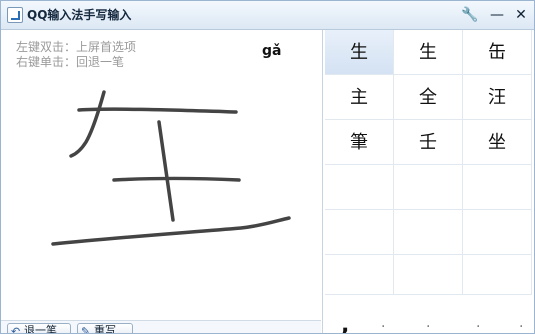 The width and height of the screenshot is (535, 334). Describe the element at coordinates (521, 15) in the screenshot. I see `close-button: ✕` at that location.